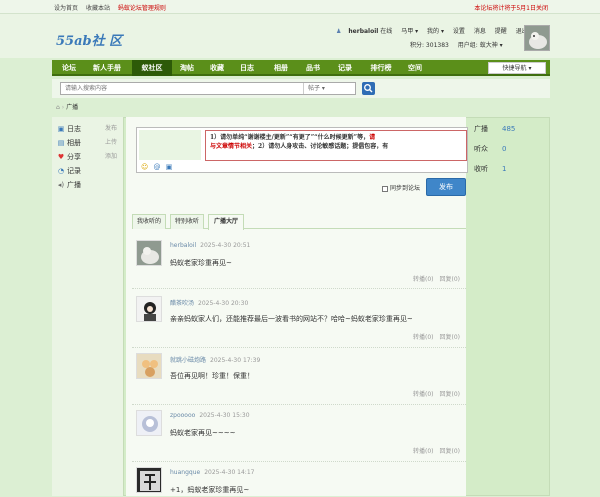 The width and height of the screenshot is (600, 497). Describe the element at coordinates (247, 68) in the screenshot. I see `nav-blog: 日志` at that location.